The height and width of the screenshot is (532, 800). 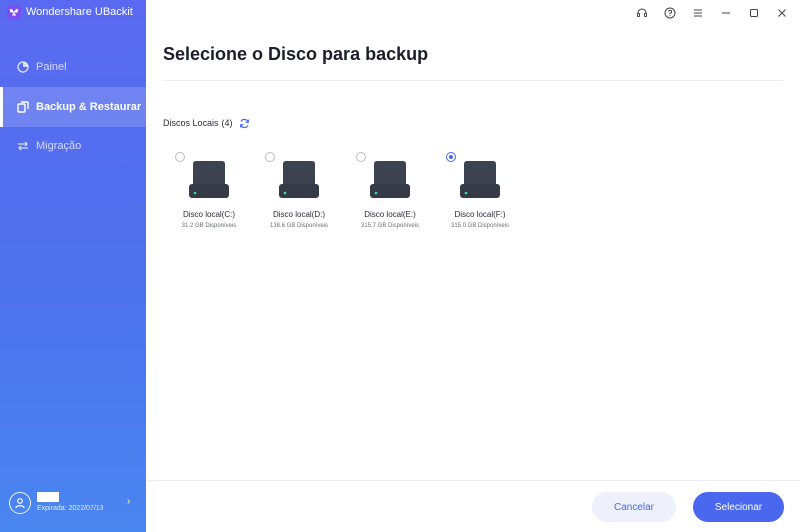 I want to click on help-icon, so click(x=670, y=13).